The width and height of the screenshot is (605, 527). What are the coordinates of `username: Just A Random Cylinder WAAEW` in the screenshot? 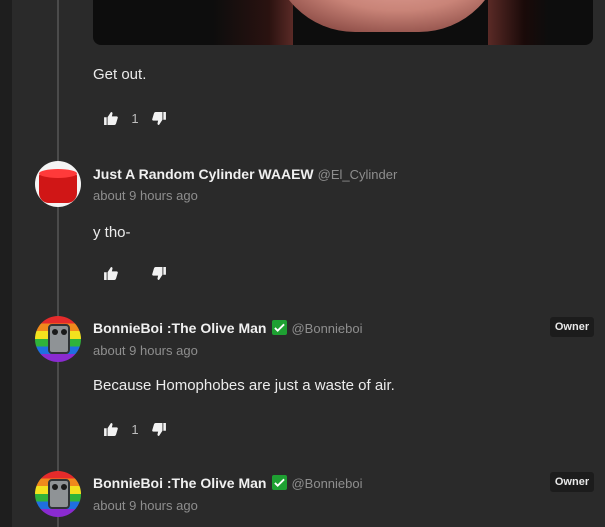 It's located at (203, 174).